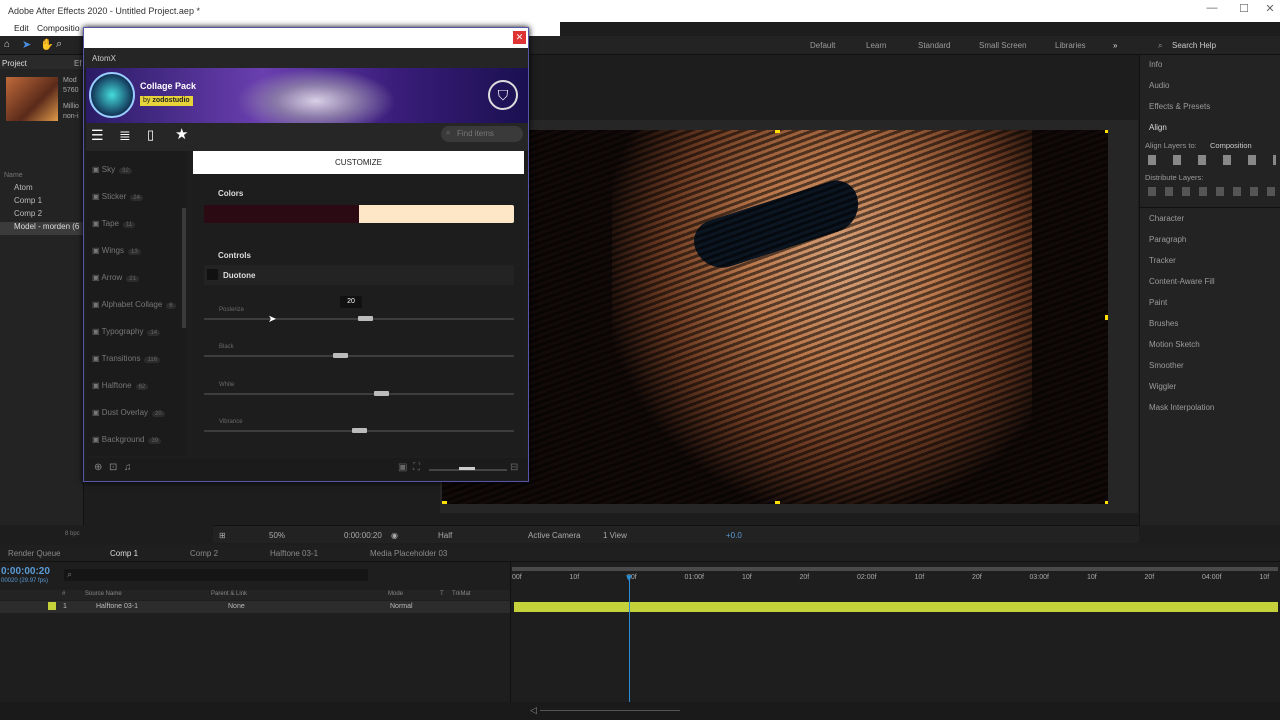 The height and width of the screenshot is (720, 1280). I want to click on category-scrollbar, so click(184, 268).